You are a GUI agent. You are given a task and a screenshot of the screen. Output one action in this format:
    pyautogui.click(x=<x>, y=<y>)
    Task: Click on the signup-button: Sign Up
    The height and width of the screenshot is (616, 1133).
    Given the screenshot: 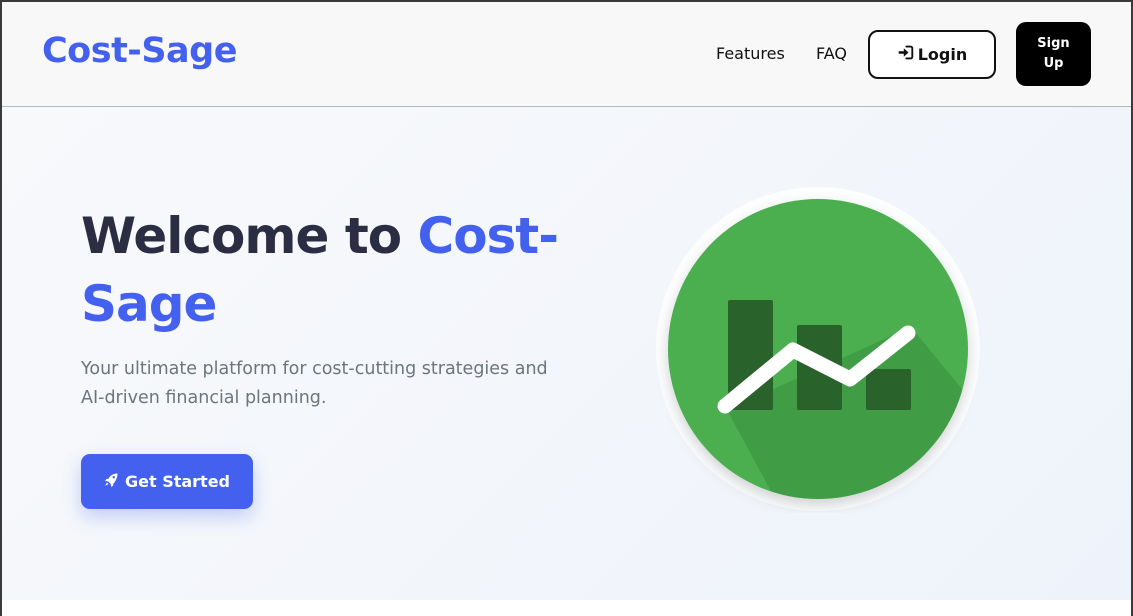 What is the action you would take?
    pyautogui.click(x=1053, y=54)
    